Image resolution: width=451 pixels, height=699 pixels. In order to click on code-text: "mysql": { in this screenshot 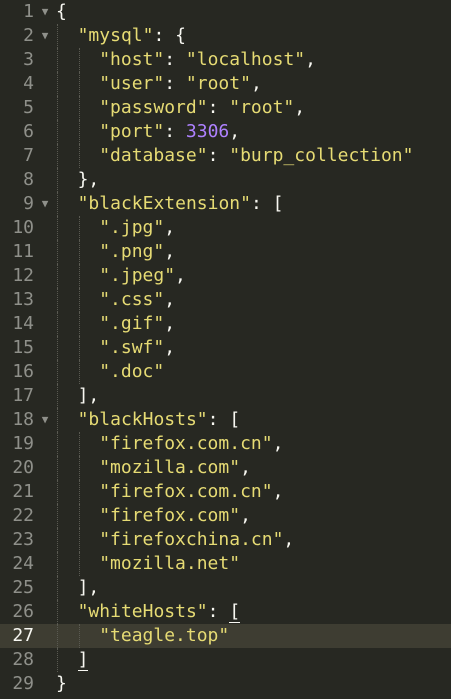, I will do `click(132, 36)`.